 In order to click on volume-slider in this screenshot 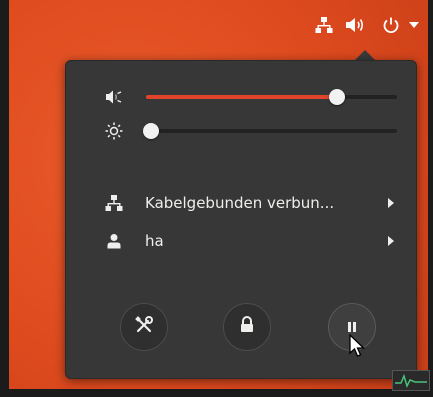, I will do `click(271, 97)`.